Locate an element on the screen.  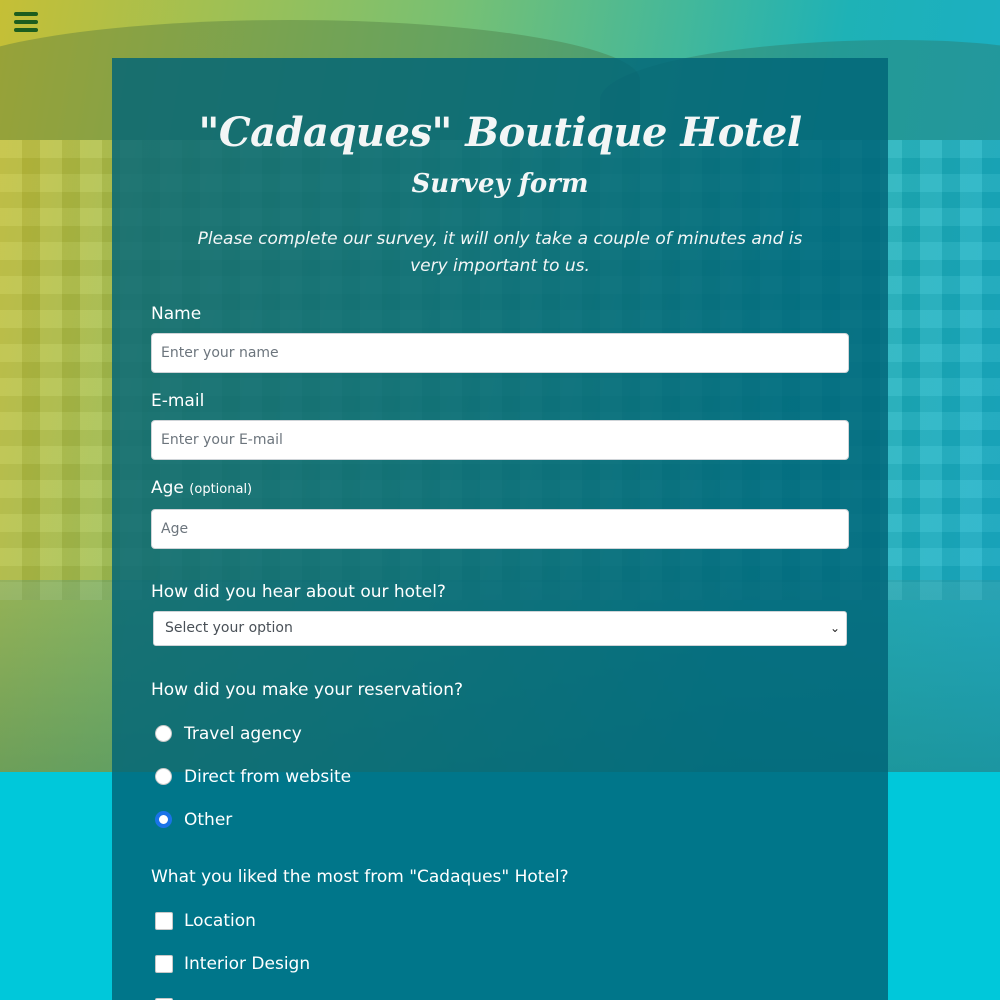
radio-button-selected is located at coordinates (163, 819).